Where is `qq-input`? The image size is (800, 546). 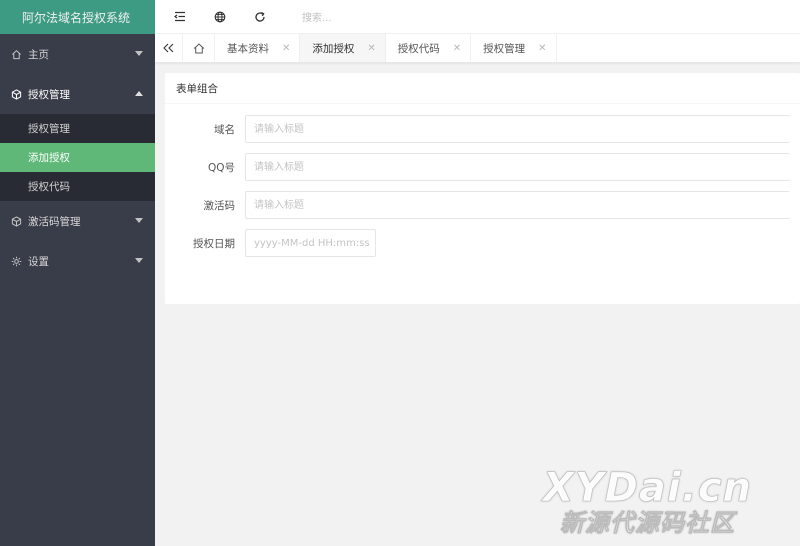
qq-input is located at coordinates (517, 167).